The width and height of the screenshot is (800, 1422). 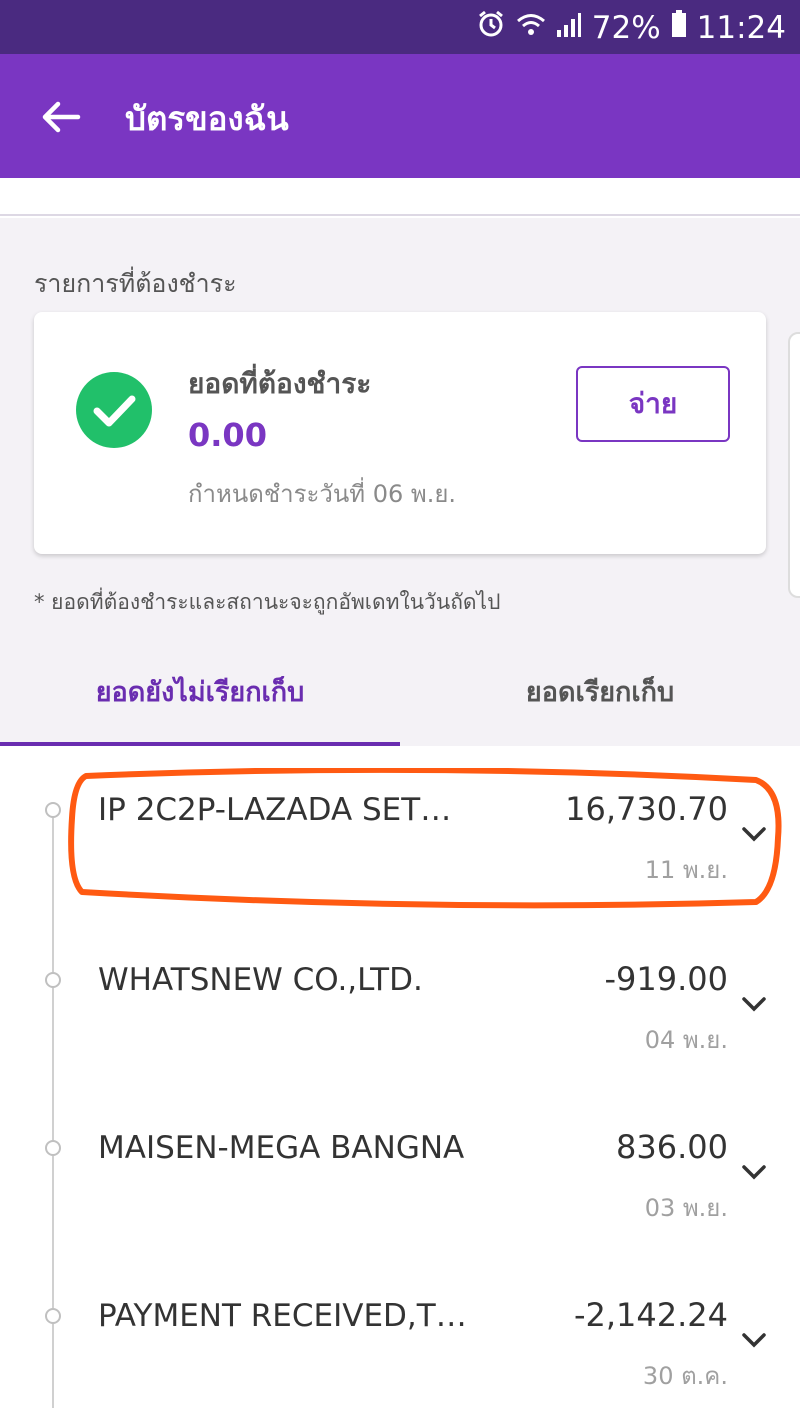 What do you see at coordinates (672, 1147) in the screenshot?
I see `transaction-amount: 836.00` at bounding box center [672, 1147].